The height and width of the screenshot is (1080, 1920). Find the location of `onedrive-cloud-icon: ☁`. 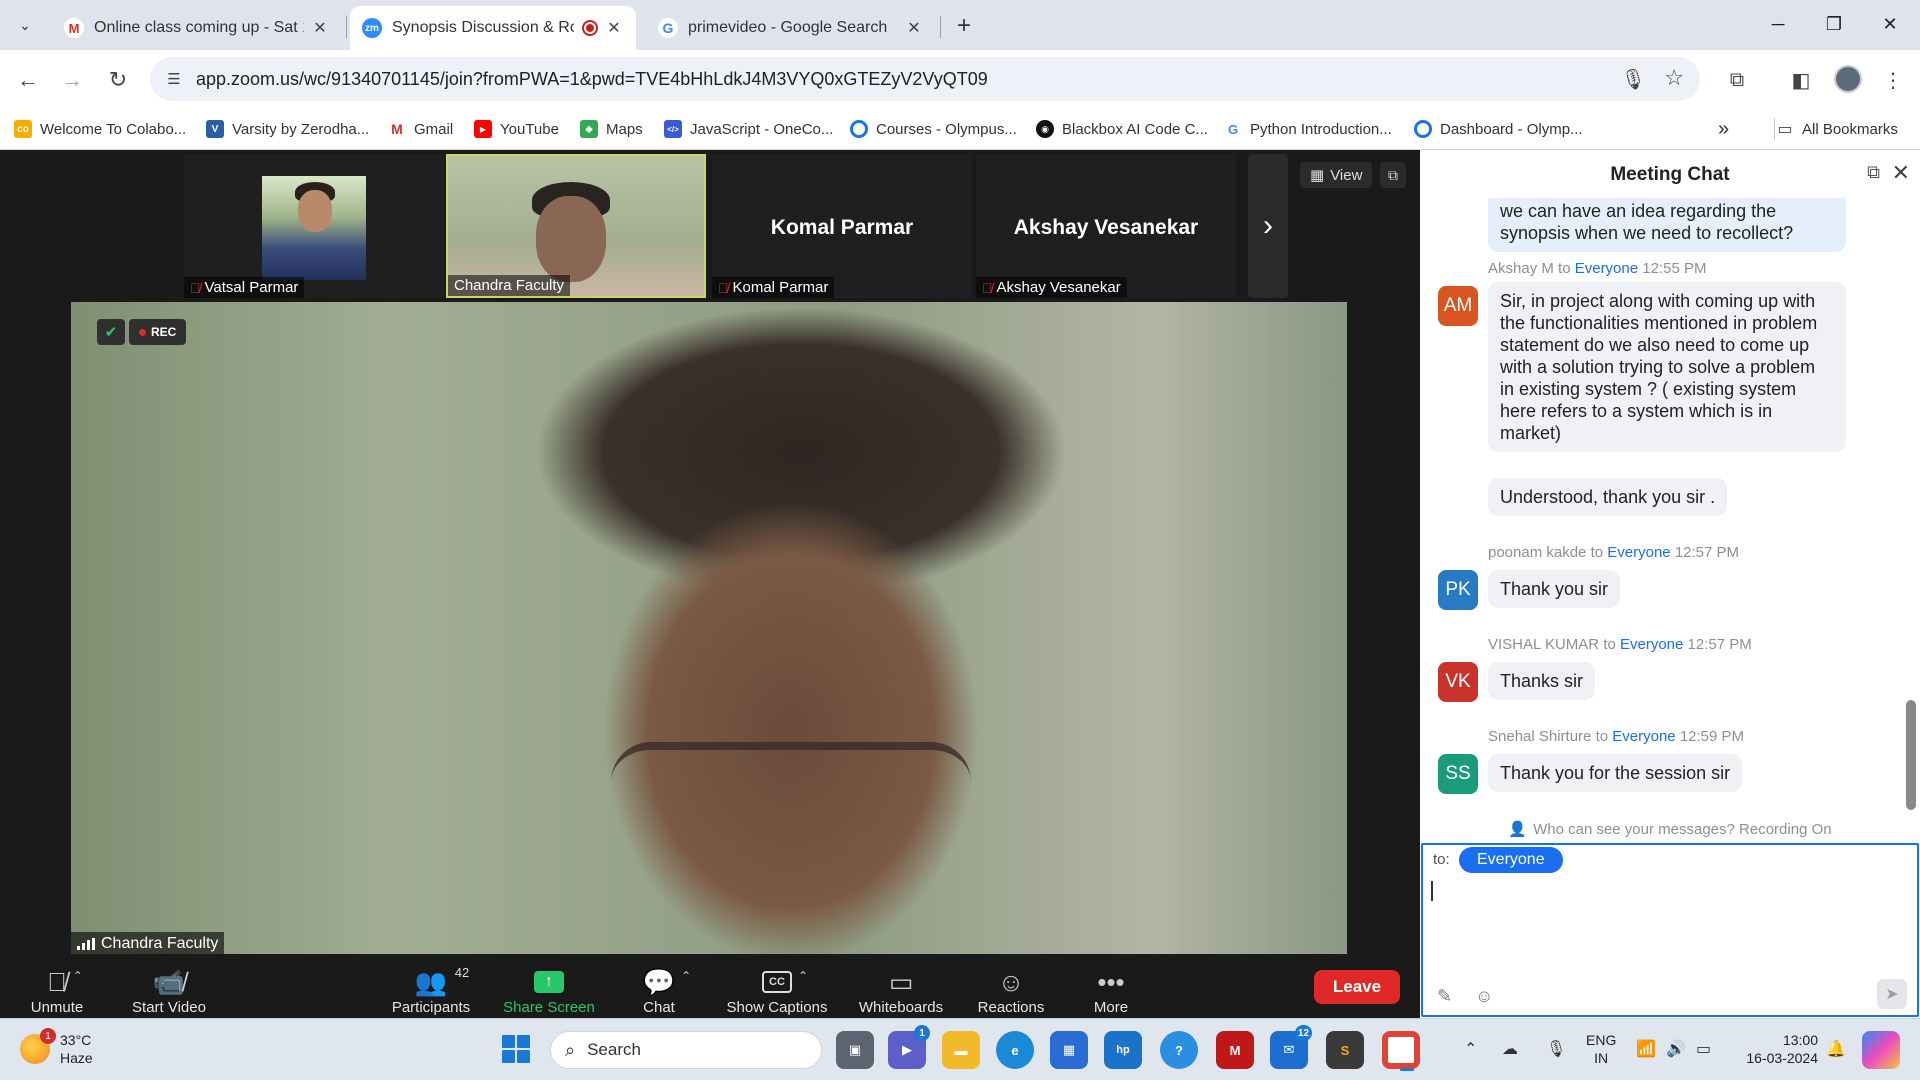

onedrive-cloud-icon: ☁ is located at coordinates (1510, 1049).